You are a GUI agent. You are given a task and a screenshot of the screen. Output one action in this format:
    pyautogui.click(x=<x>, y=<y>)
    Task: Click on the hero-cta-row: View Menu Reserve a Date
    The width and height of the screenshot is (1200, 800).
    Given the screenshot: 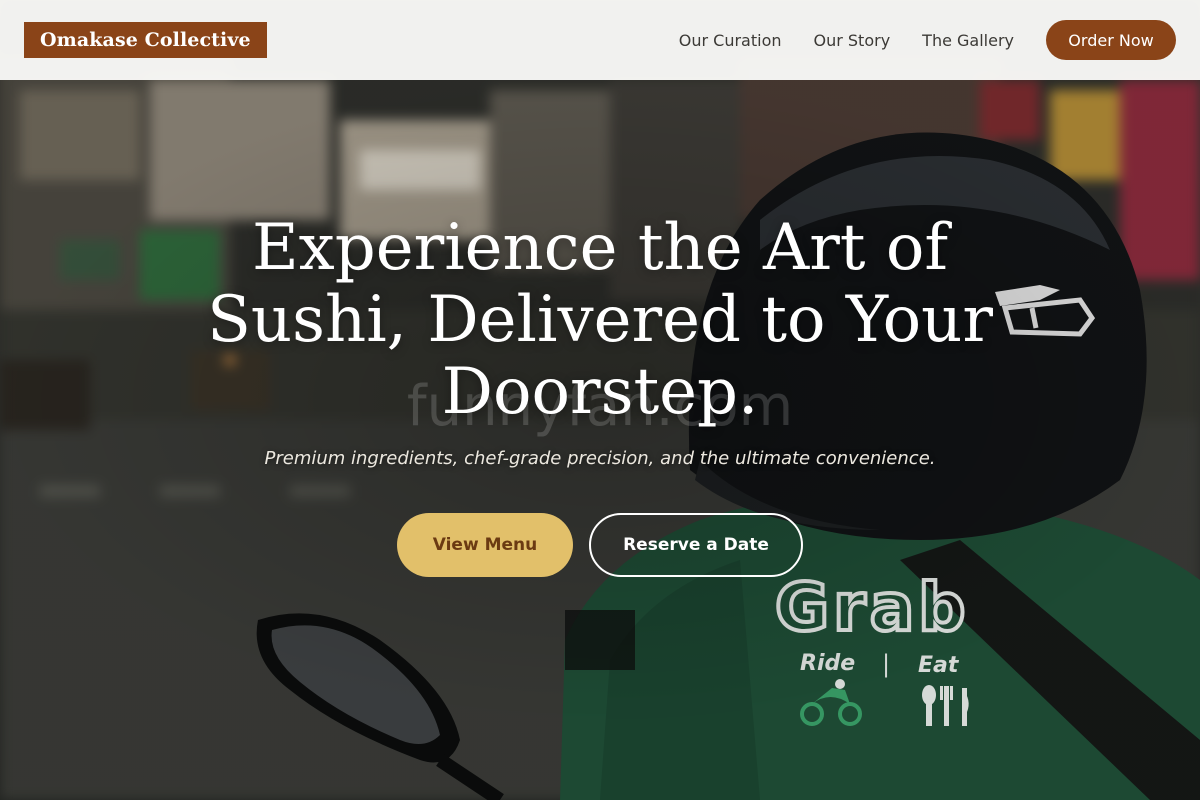 What is the action you would take?
    pyautogui.click(x=600, y=545)
    